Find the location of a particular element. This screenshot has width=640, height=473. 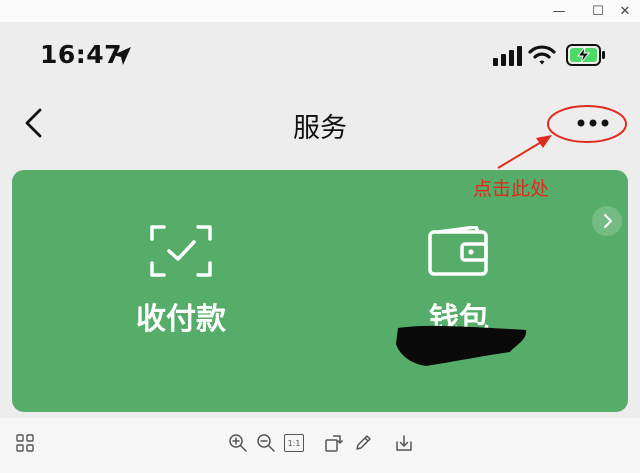

location-arrow-icon is located at coordinates (122, 56).